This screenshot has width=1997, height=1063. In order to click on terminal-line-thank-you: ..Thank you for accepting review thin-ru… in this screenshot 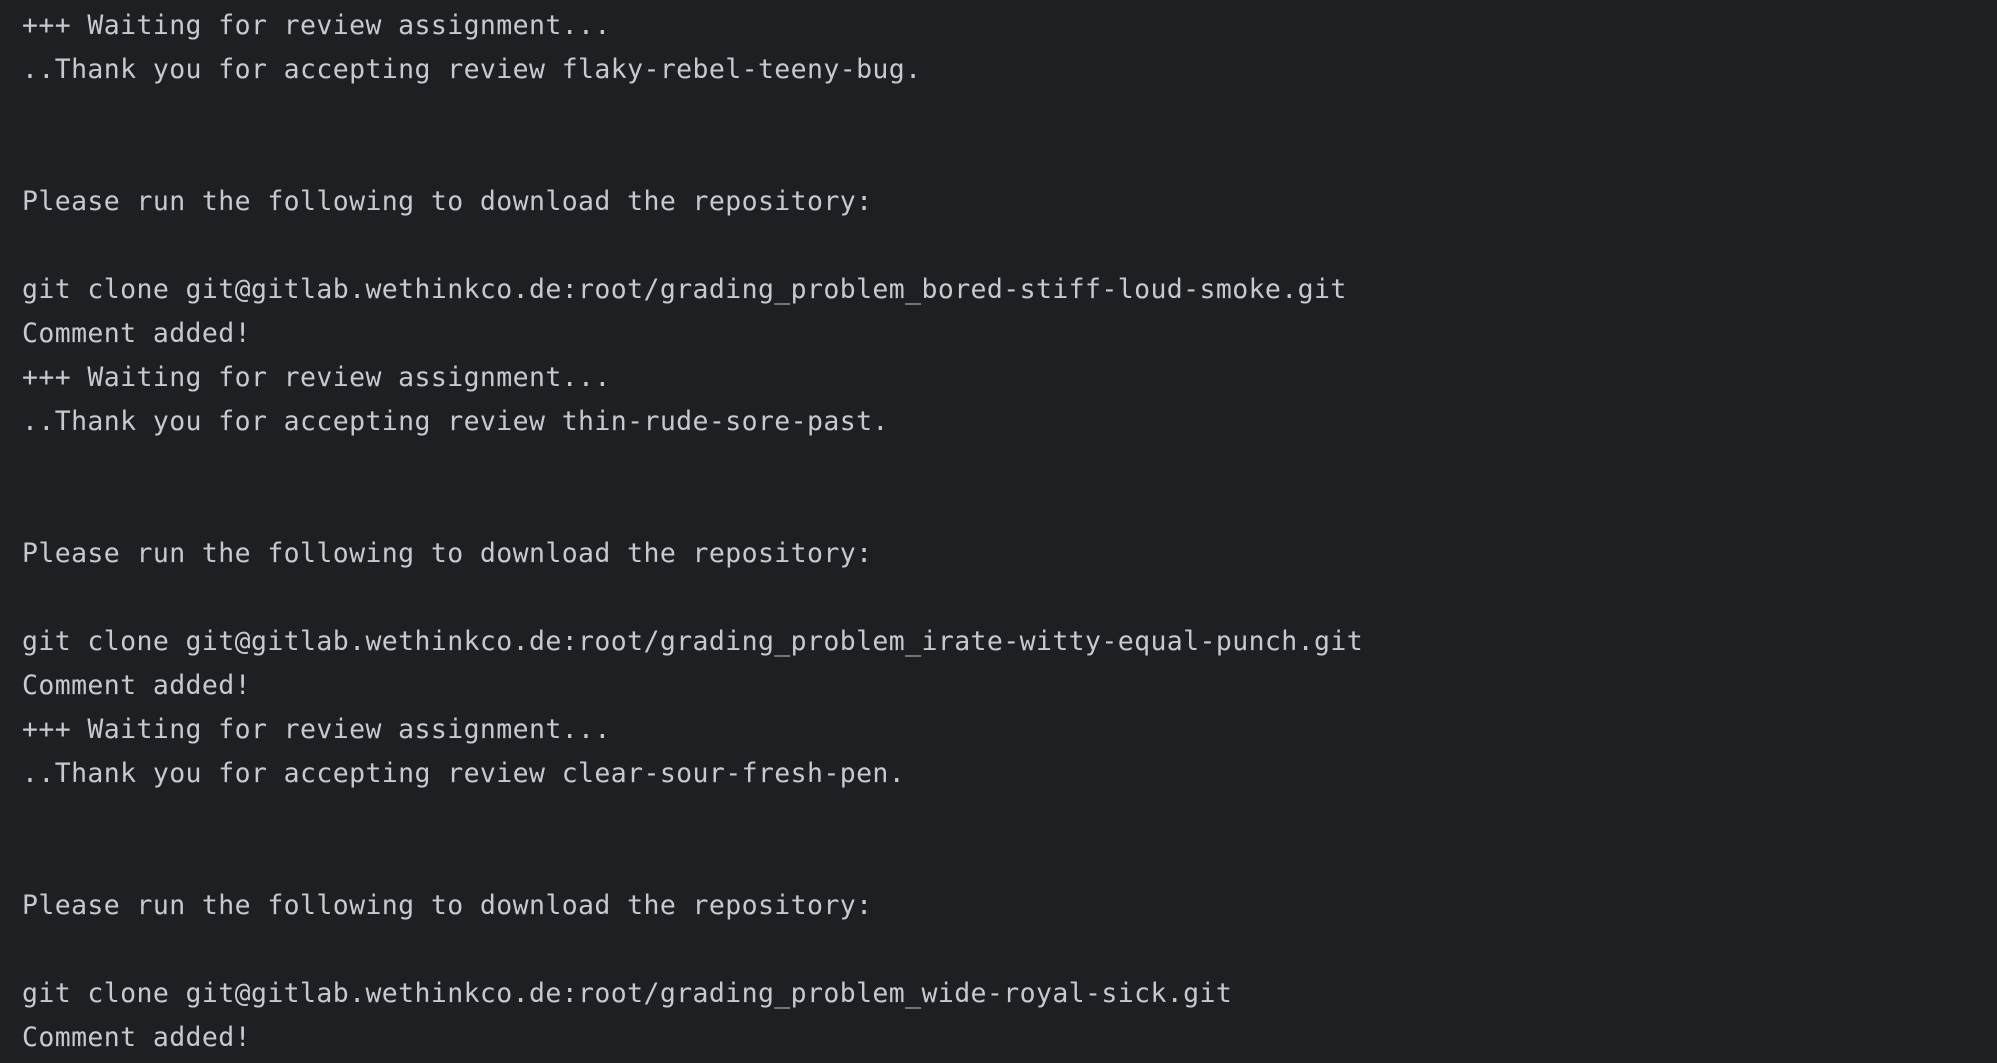, I will do `click(455, 421)`.